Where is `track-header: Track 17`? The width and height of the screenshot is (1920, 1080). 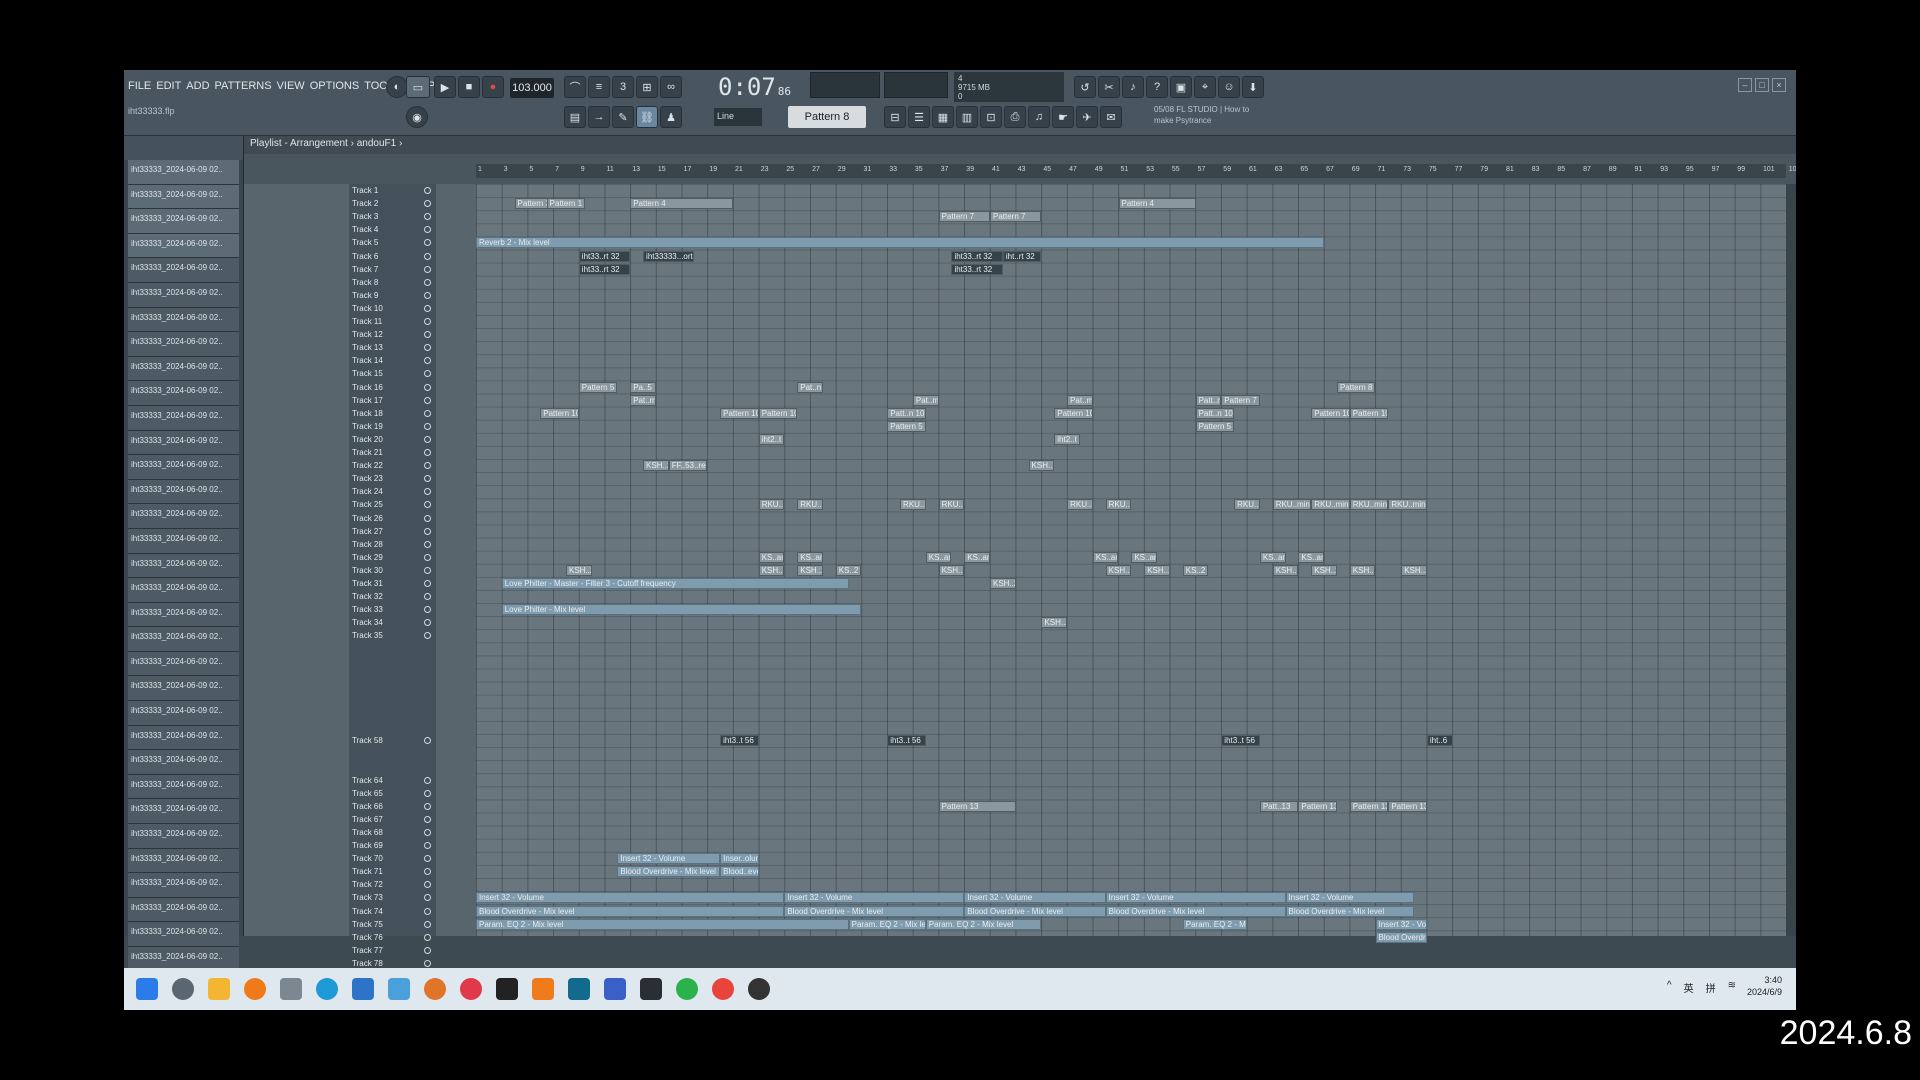 track-header: Track 17 is located at coordinates (392, 400).